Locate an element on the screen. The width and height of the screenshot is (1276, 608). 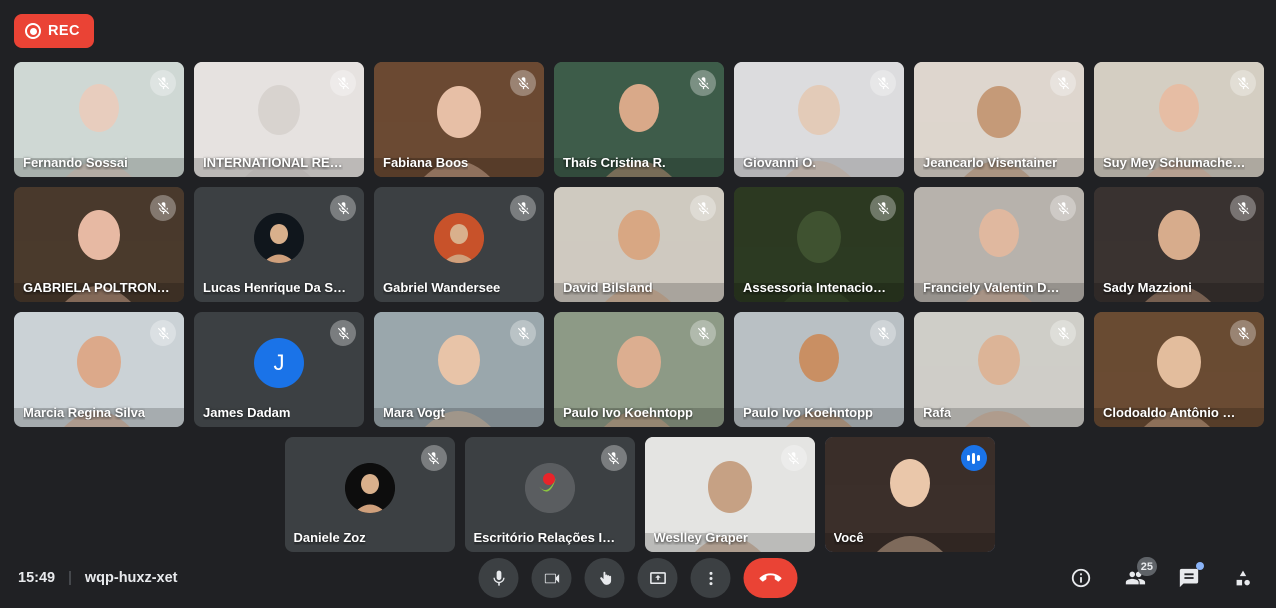
participant-tile: Thaís Cristina R. is located at coordinates (639, 119).